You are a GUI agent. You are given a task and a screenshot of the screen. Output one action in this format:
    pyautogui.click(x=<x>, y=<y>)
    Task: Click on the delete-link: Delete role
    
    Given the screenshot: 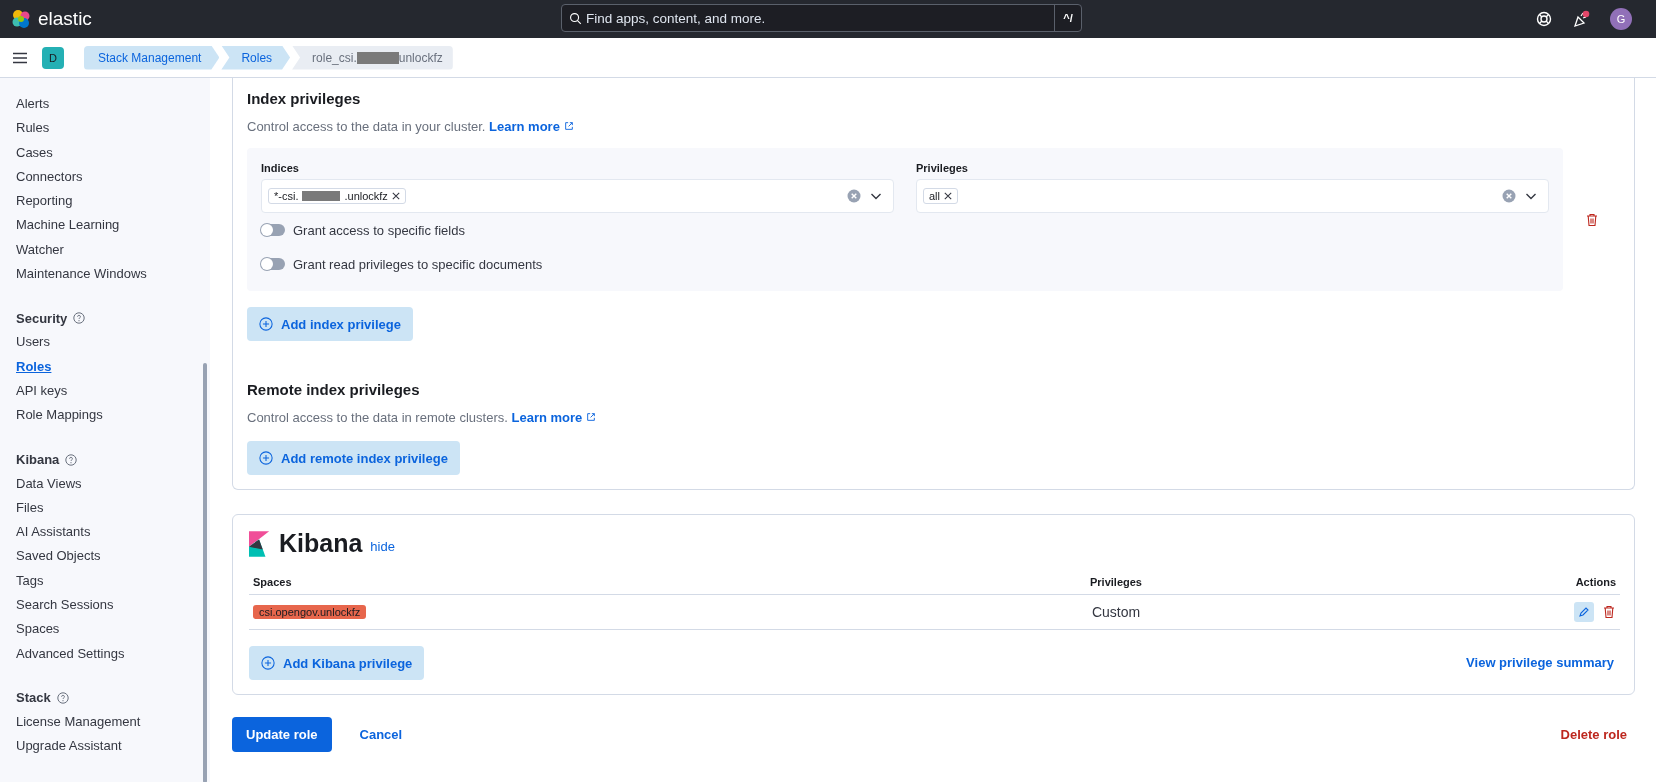 What is the action you would take?
    pyautogui.click(x=1593, y=734)
    